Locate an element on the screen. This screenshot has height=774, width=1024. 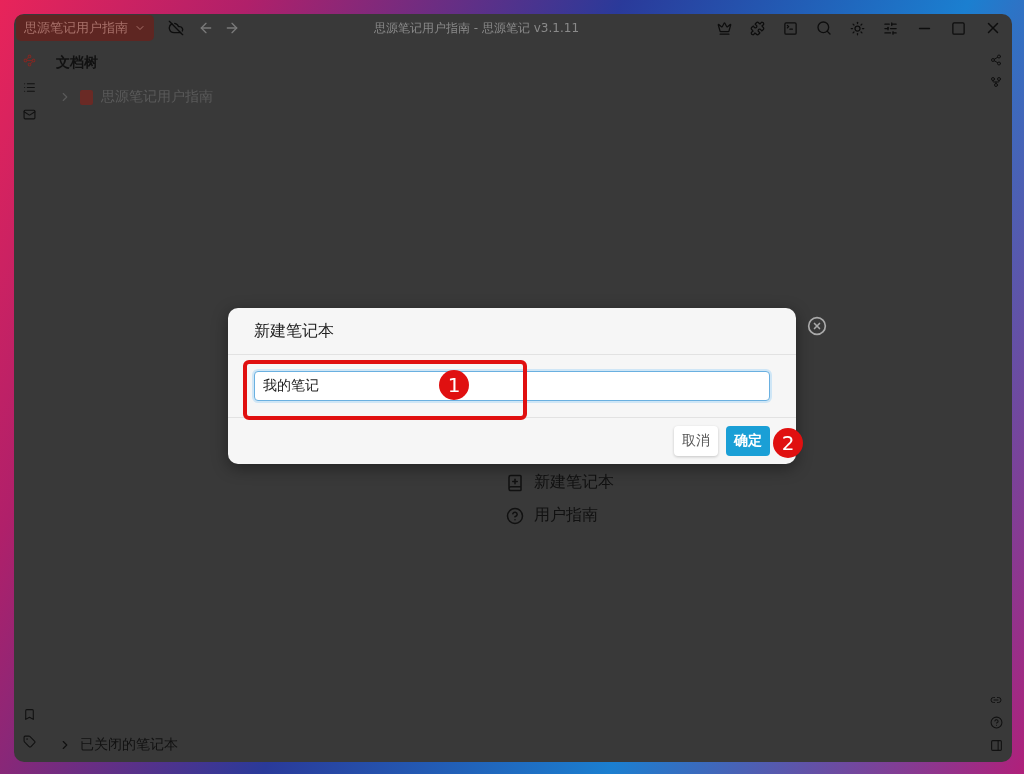
panel-icon is located at coordinates (996, 745).